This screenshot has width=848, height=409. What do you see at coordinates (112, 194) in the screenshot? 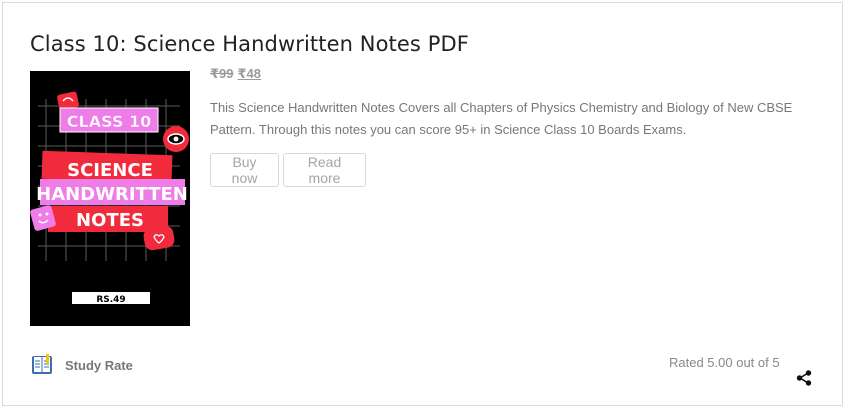
I see `svg-text: HANDWRITTEN` at bounding box center [112, 194].